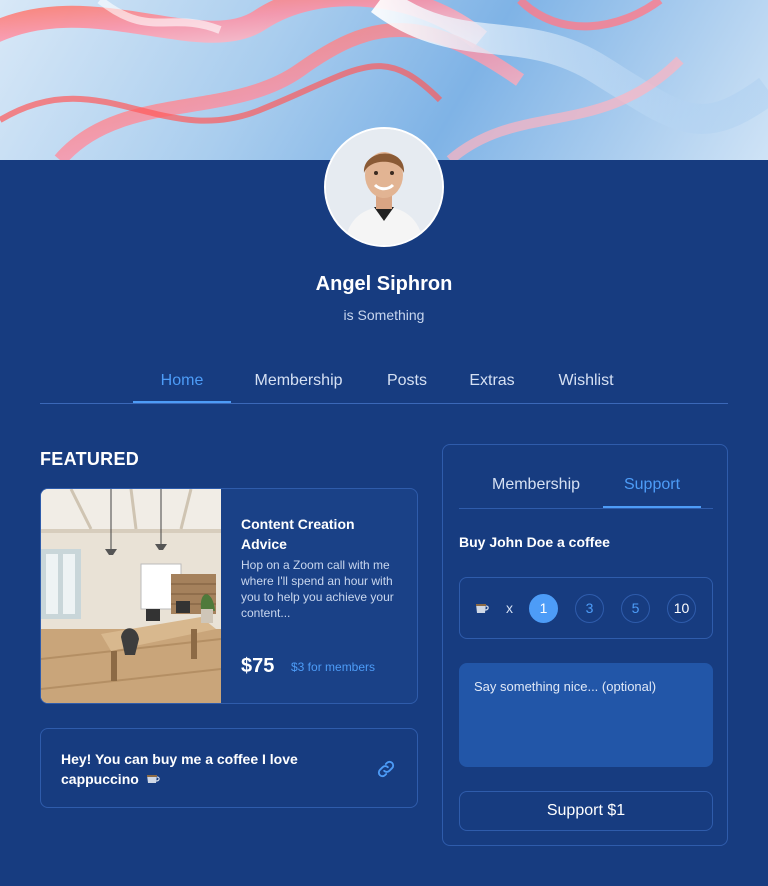 The height and width of the screenshot is (886, 768). Describe the element at coordinates (652, 486) in the screenshot. I see `panel-tab-support: Support` at that location.